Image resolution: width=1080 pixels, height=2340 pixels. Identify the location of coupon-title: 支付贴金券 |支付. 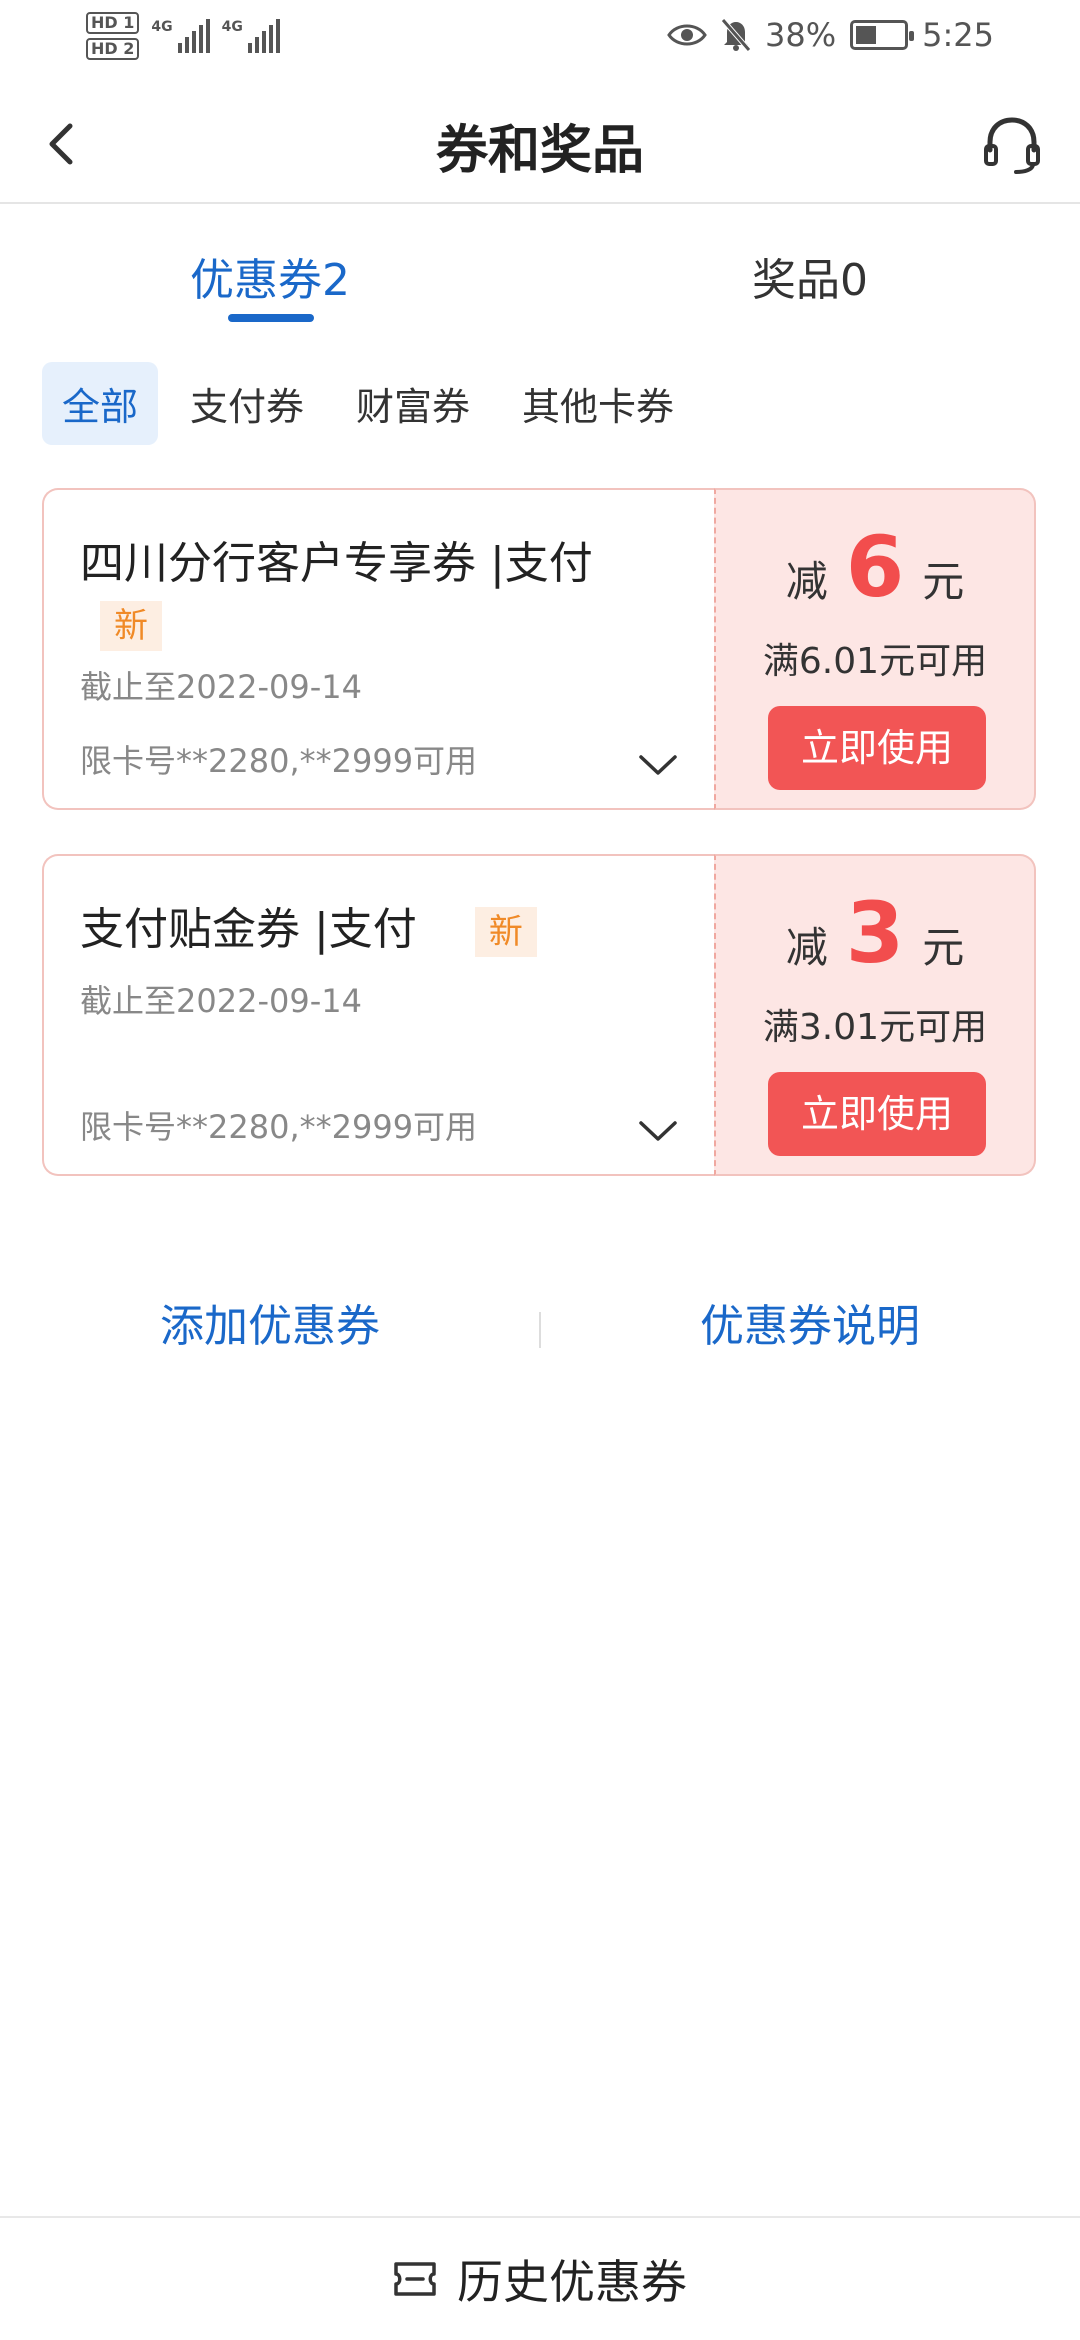
(248, 929).